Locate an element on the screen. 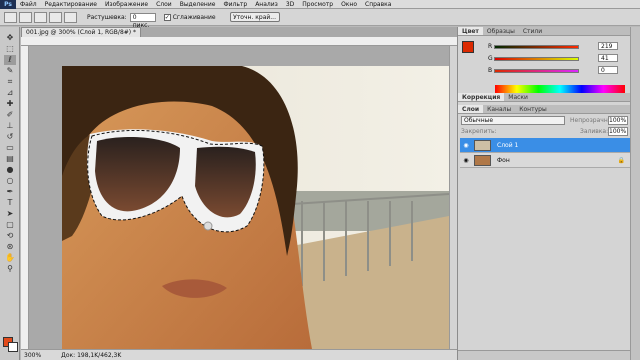  dodge-tool-icon: ○ is located at coordinates (10, 181).